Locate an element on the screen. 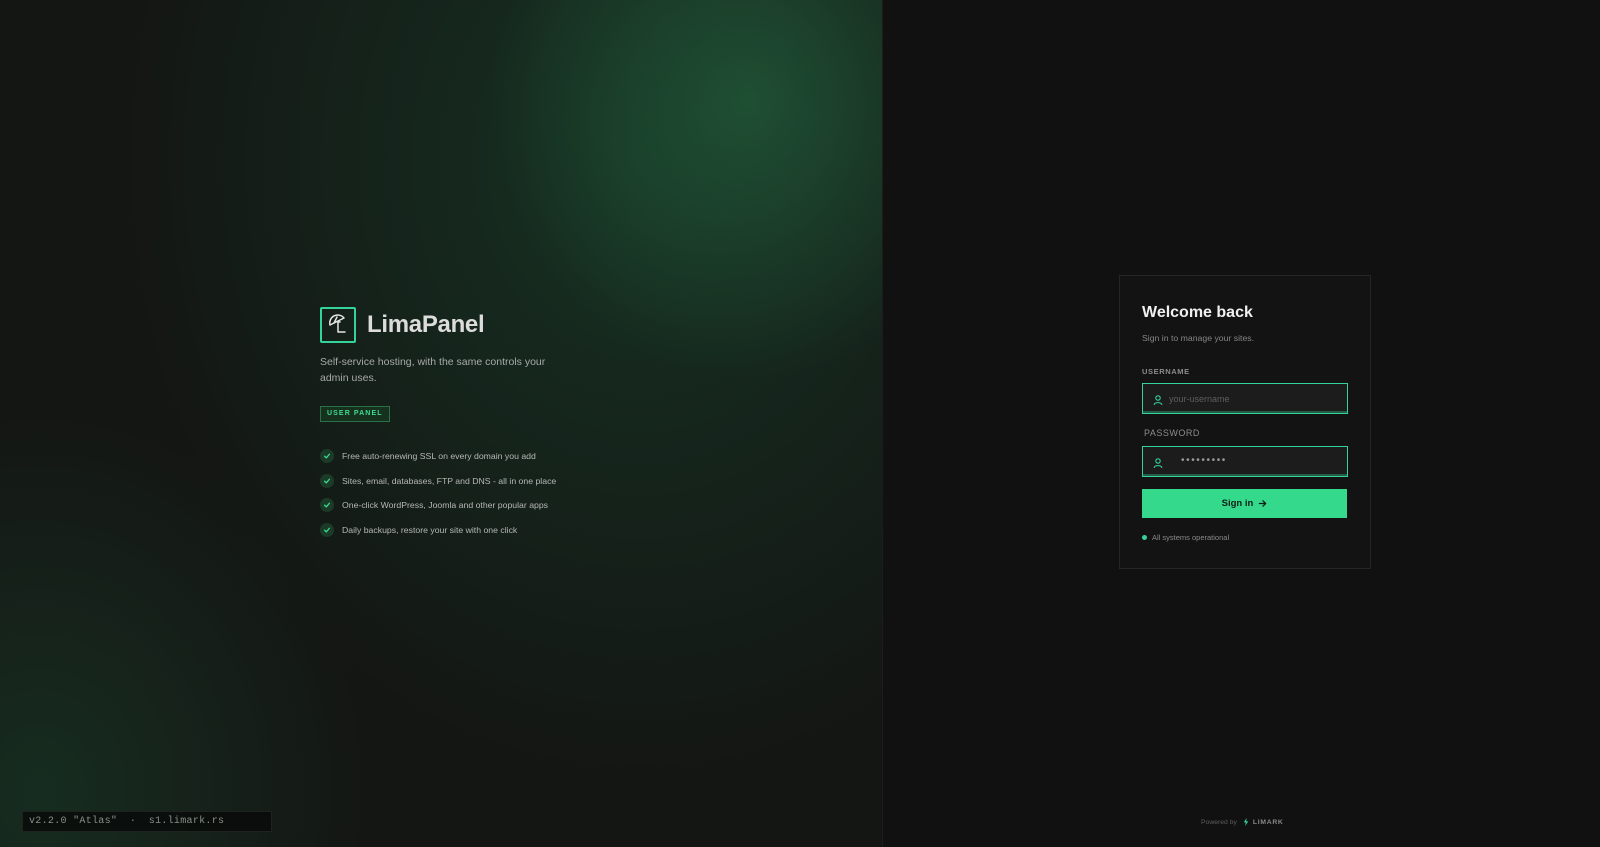 The height and width of the screenshot is (847, 1600). arrow-right-icon is located at coordinates (1263, 503).